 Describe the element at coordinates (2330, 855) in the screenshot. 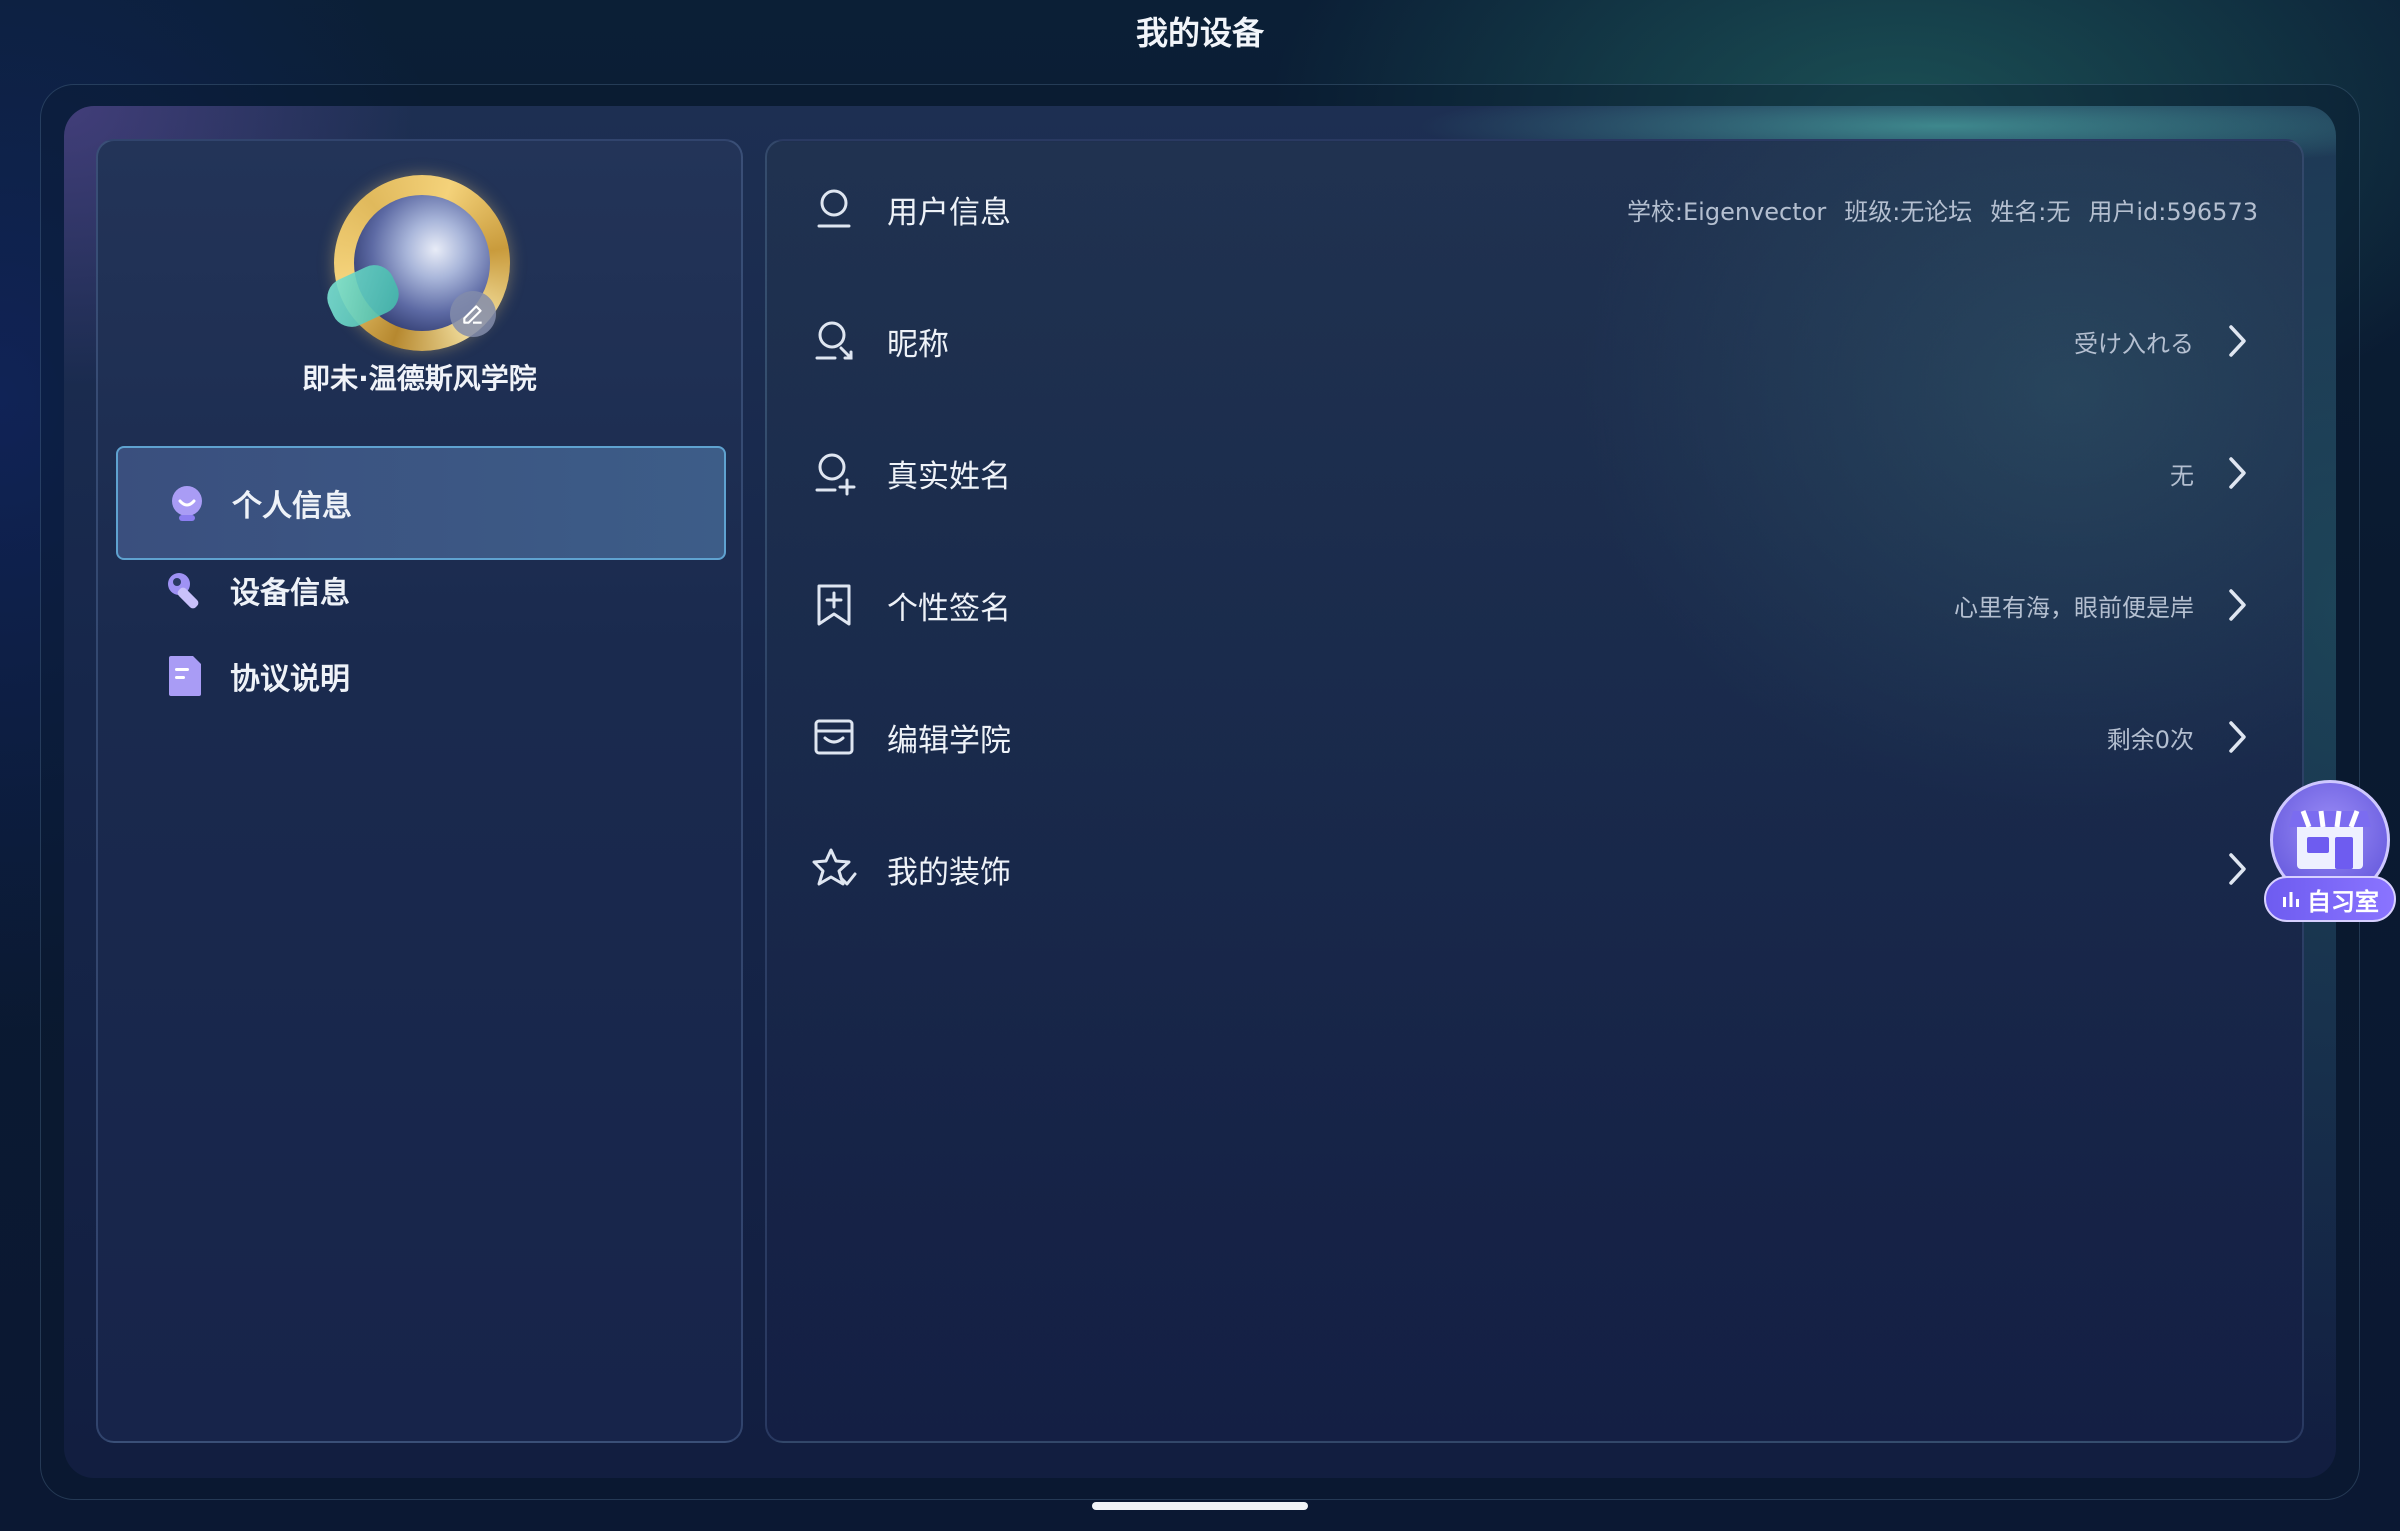

I see `study-room-button: 自习室` at that location.